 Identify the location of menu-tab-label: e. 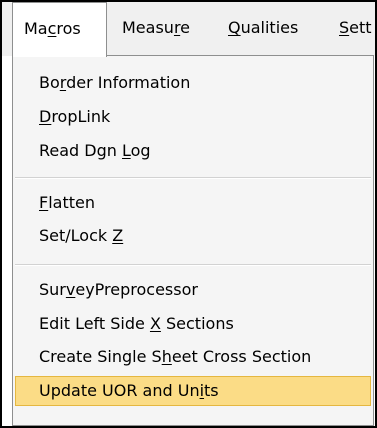
(185, 27).